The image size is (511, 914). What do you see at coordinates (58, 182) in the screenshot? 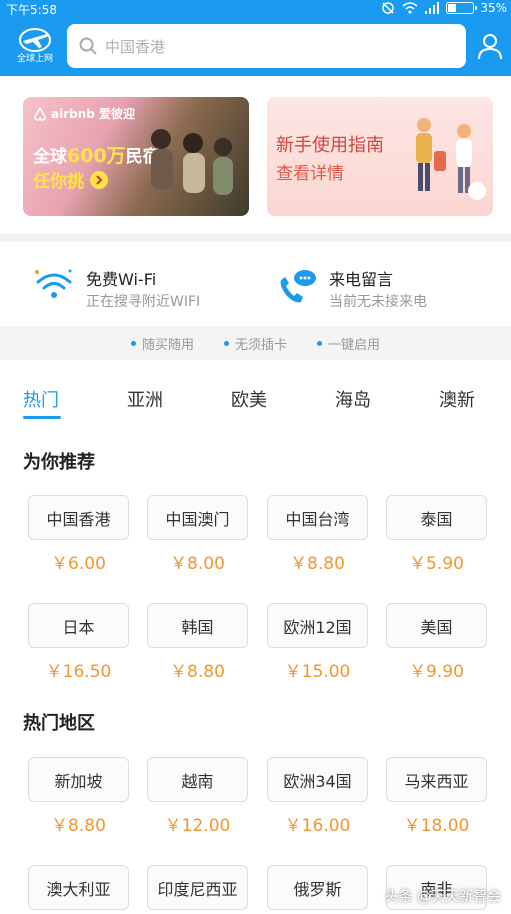
I see `airbnb-cta-text: 任你挑` at bounding box center [58, 182].